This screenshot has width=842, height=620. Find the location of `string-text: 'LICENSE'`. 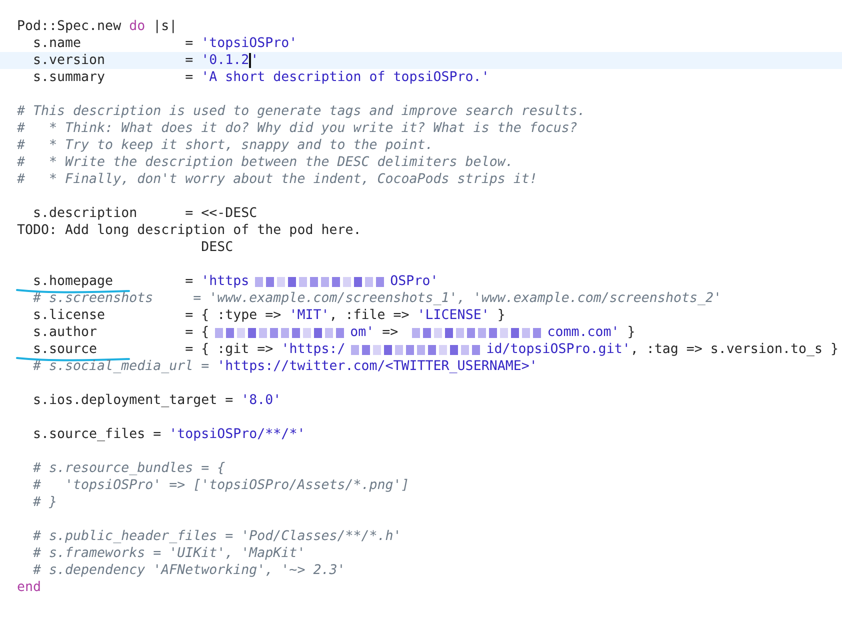

string-text: 'LICENSE' is located at coordinates (453, 315).